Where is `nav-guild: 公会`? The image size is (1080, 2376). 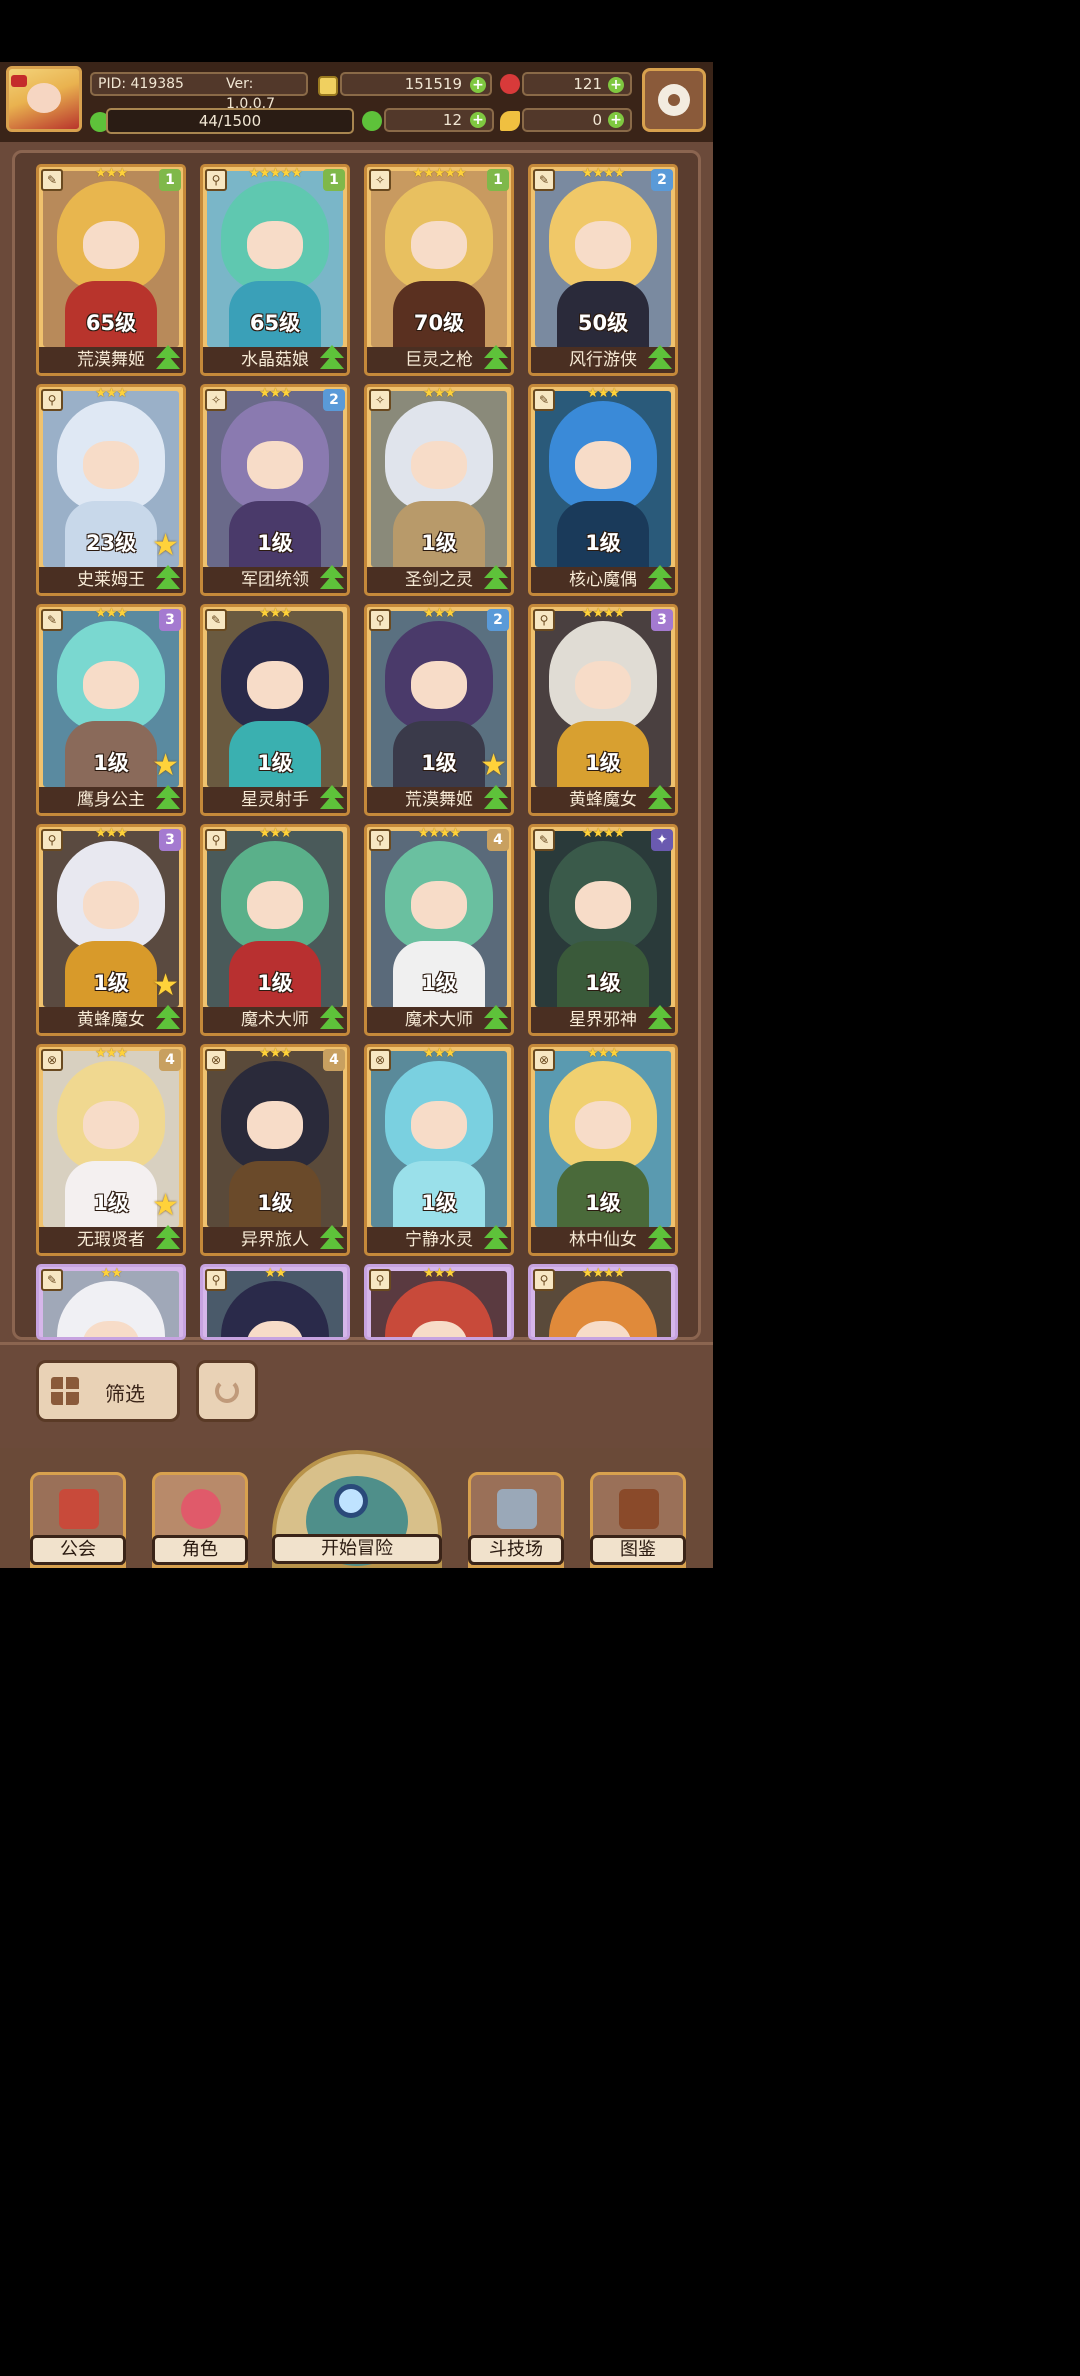
nav-guild: 公会 is located at coordinates (78, 1520).